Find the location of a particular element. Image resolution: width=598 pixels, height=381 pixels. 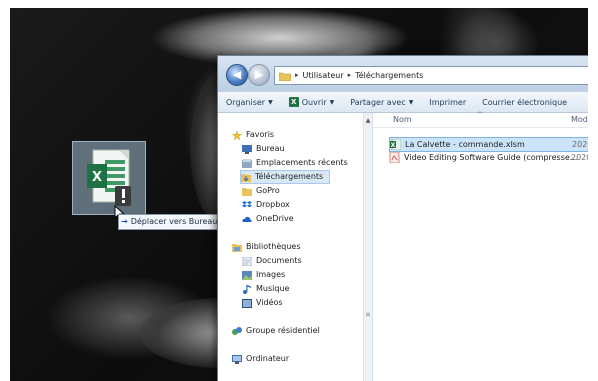

open-label: Ouvrir is located at coordinates (314, 102).